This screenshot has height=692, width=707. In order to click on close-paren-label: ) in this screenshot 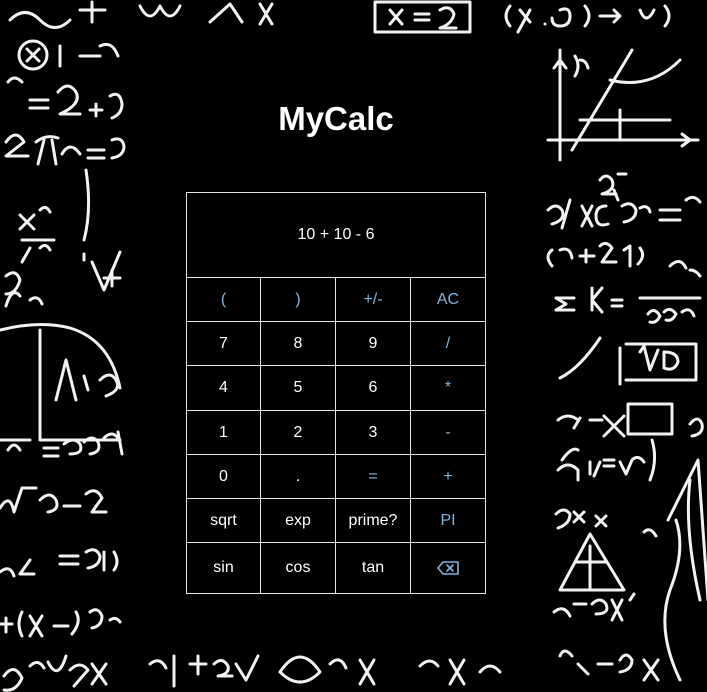, I will do `click(298, 299)`.